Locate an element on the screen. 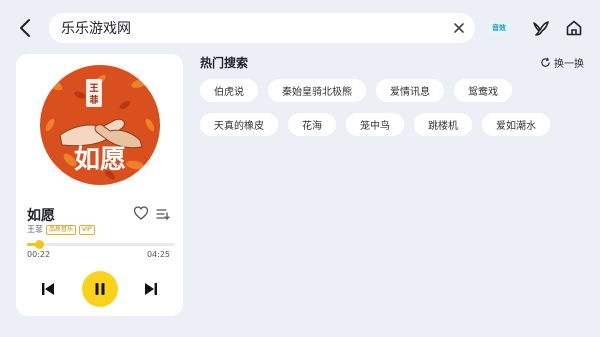 This screenshot has width=600, height=337. clear-button is located at coordinates (459, 28).